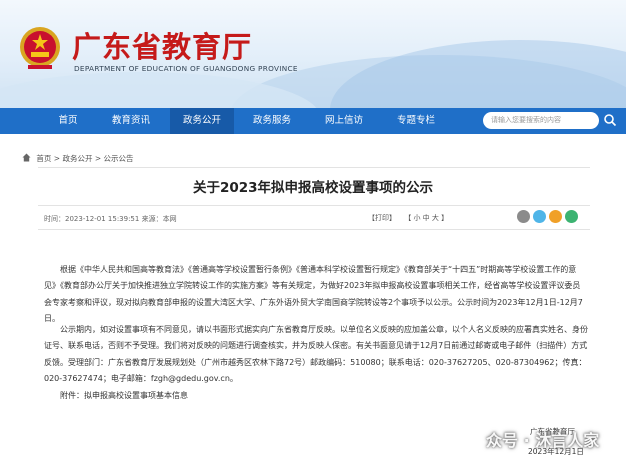 This screenshot has width=626, height=459. What do you see at coordinates (68, 121) in the screenshot?
I see `nav-item-home: 首页` at bounding box center [68, 121].